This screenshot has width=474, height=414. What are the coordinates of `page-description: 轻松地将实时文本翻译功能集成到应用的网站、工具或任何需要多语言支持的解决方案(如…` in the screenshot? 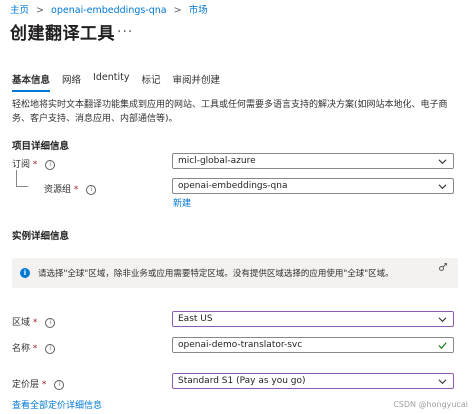 It's located at (230, 112).